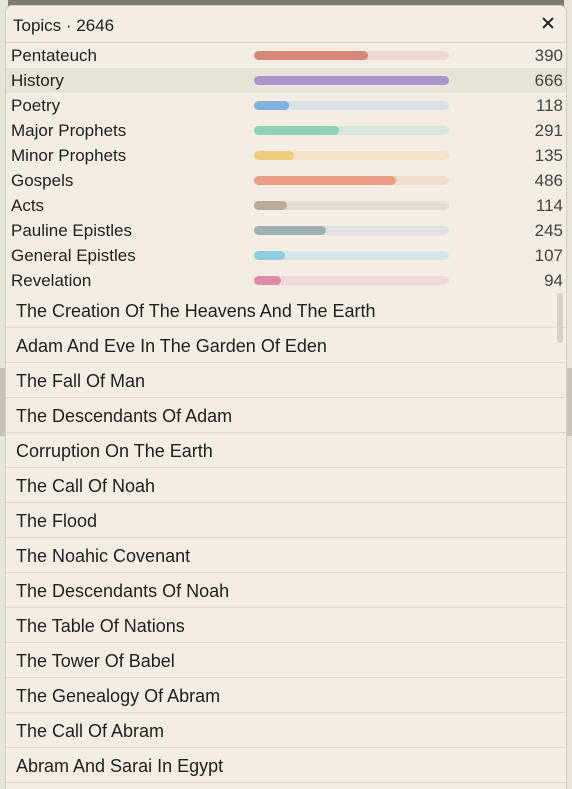 This screenshot has width=572, height=789. Describe the element at coordinates (286, 345) in the screenshot. I see `topic-list-item: Adam And Eve In The Garden Of Eden` at that location.